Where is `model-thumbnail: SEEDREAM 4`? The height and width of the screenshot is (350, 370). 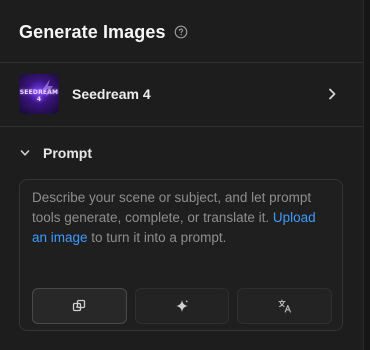 model-thumbnail: SEEDREAM 4 is located at coordinates (39, 94).